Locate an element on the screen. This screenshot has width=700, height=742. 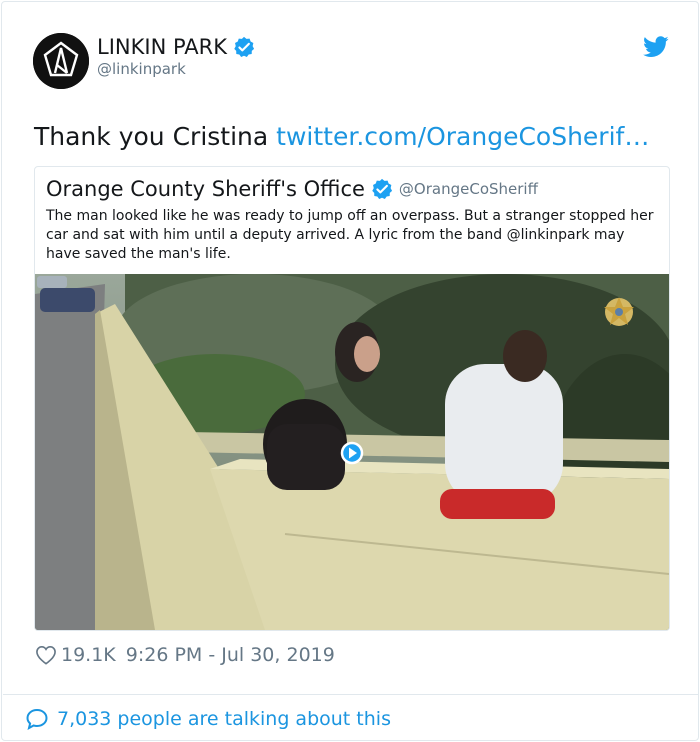
play-icon is located at coordinates (352, 453).